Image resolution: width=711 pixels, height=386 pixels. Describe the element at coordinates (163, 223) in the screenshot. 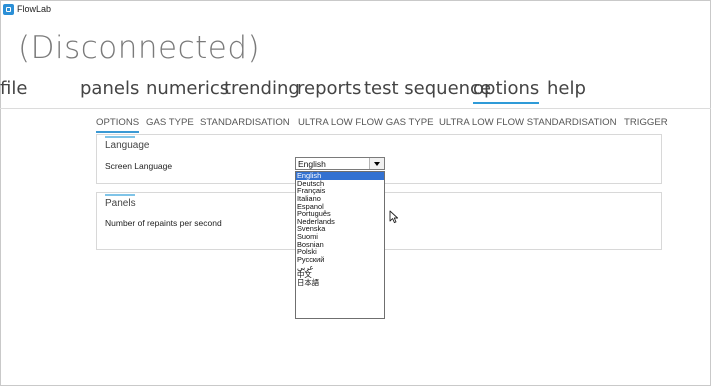

I see `repaints-per-second-label: Number of repaints per second` at that location.